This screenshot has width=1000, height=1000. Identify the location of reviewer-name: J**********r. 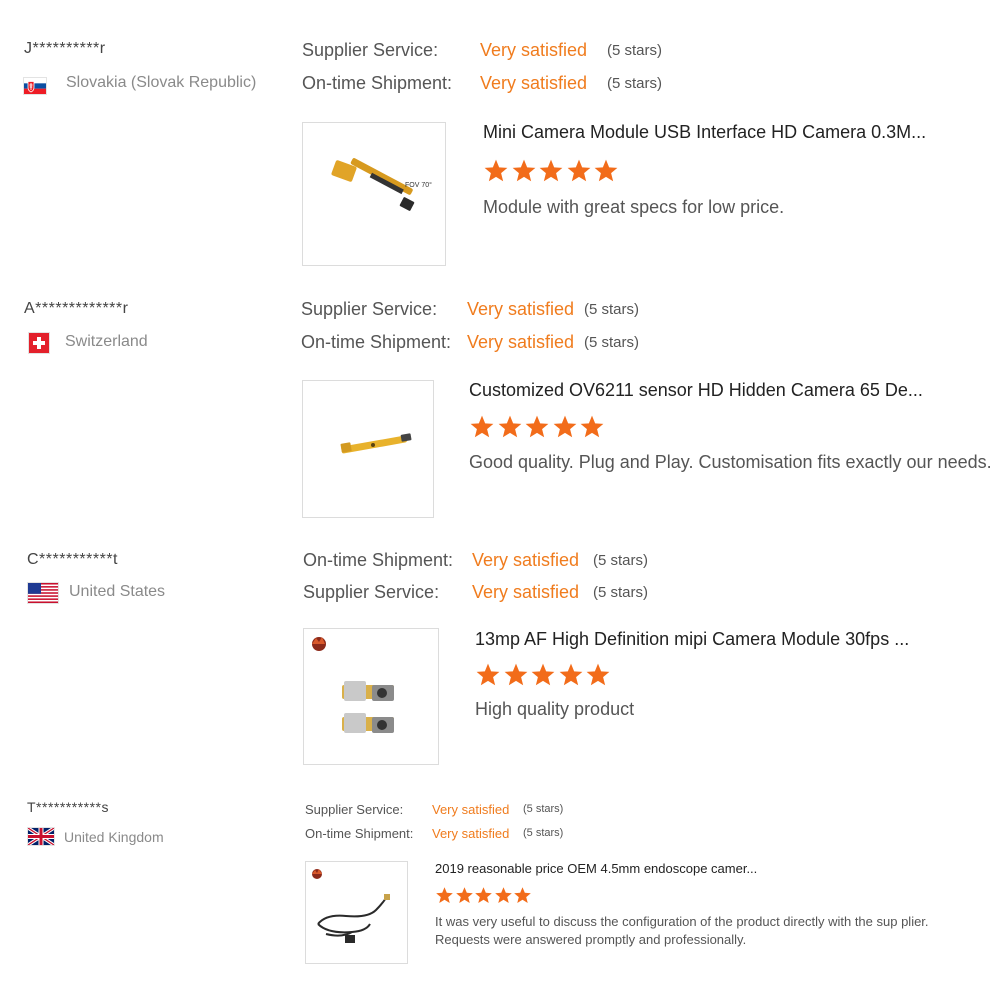
(65, 48).